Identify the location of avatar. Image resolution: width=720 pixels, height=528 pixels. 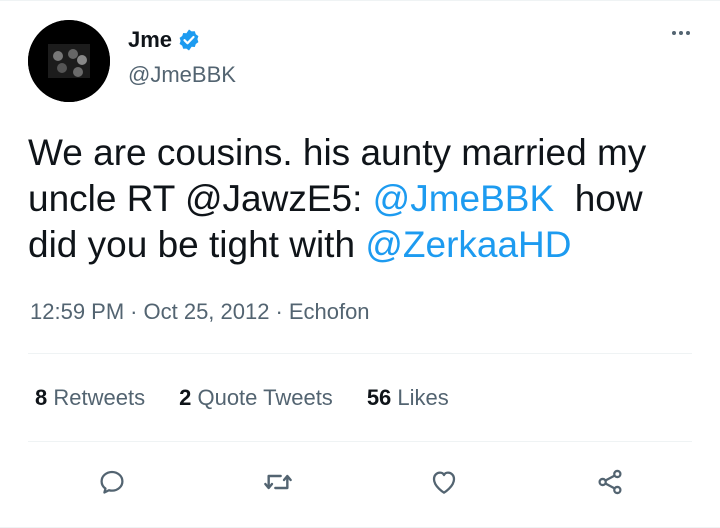
(69, 61).